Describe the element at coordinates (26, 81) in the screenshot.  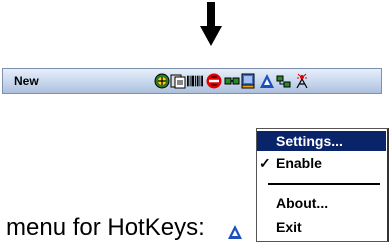
I see `new-button: New` at that location.